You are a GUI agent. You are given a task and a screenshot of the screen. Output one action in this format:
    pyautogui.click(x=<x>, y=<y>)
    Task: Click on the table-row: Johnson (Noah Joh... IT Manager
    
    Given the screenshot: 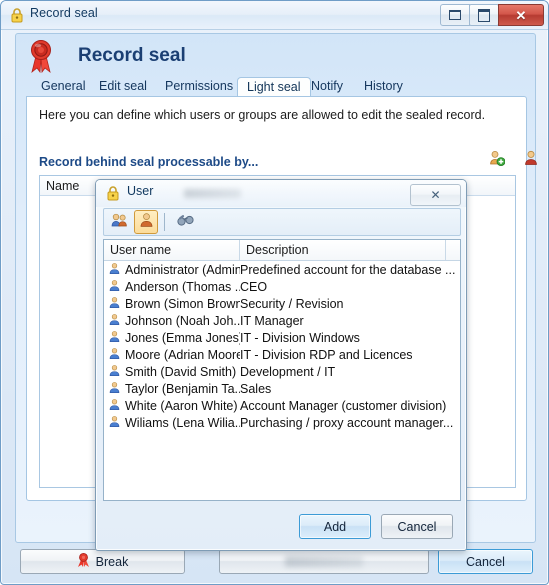 What is the action you would take?
    pyautogui.click(x=282, y=320)
    